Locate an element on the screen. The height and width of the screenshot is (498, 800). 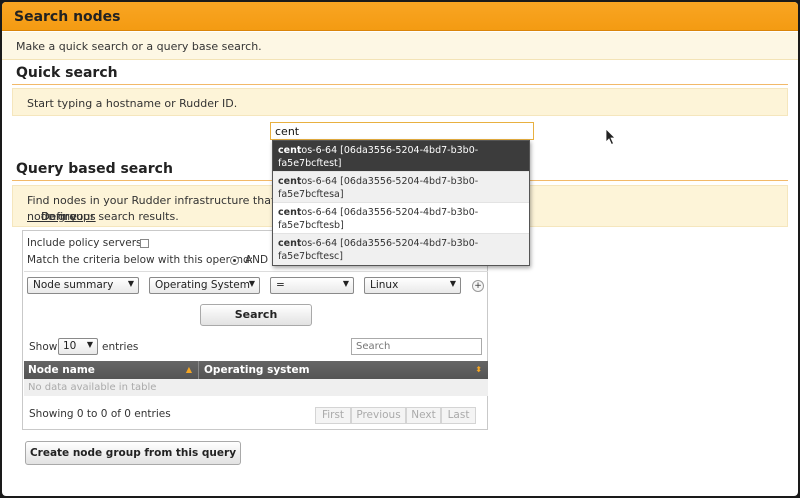
entries-label: entries is located at coordinates (120, 347).